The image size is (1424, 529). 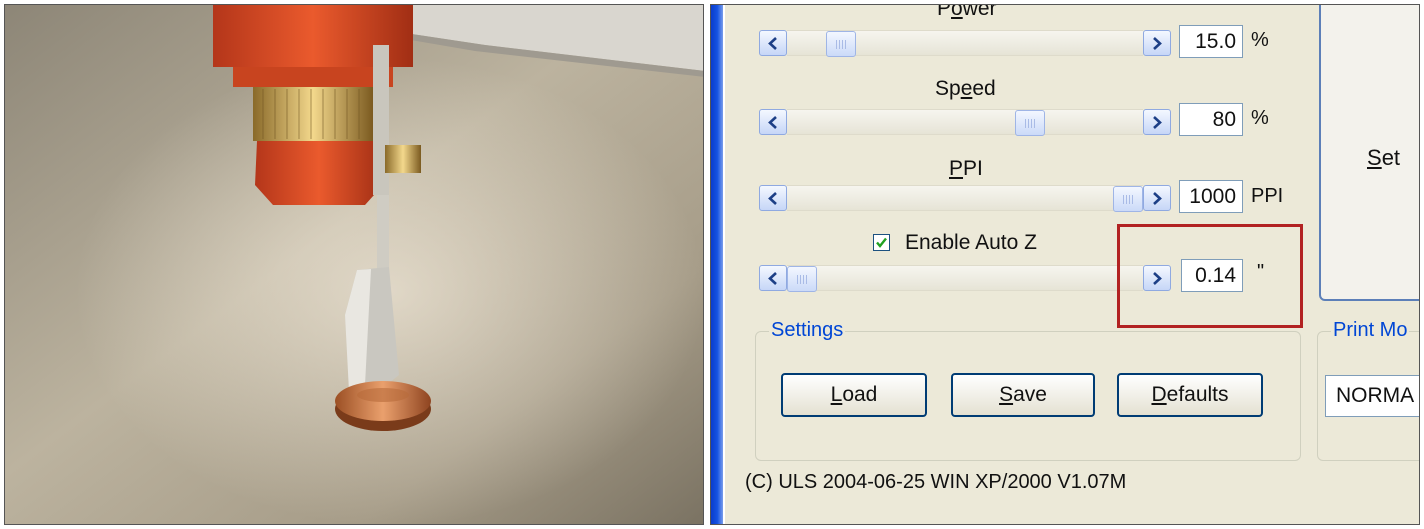 I want to click on print-mode-select: NORMA, so click(x=1372, y=396).